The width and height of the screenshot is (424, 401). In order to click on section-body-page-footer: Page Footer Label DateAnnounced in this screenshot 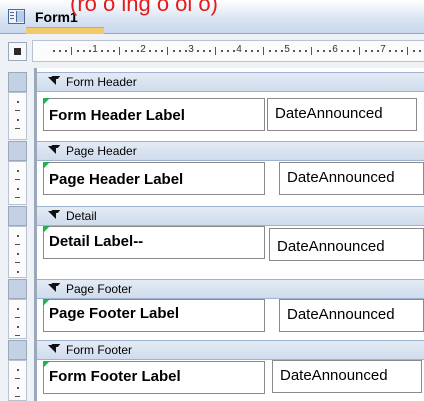, I will do `click(230, 319)`.